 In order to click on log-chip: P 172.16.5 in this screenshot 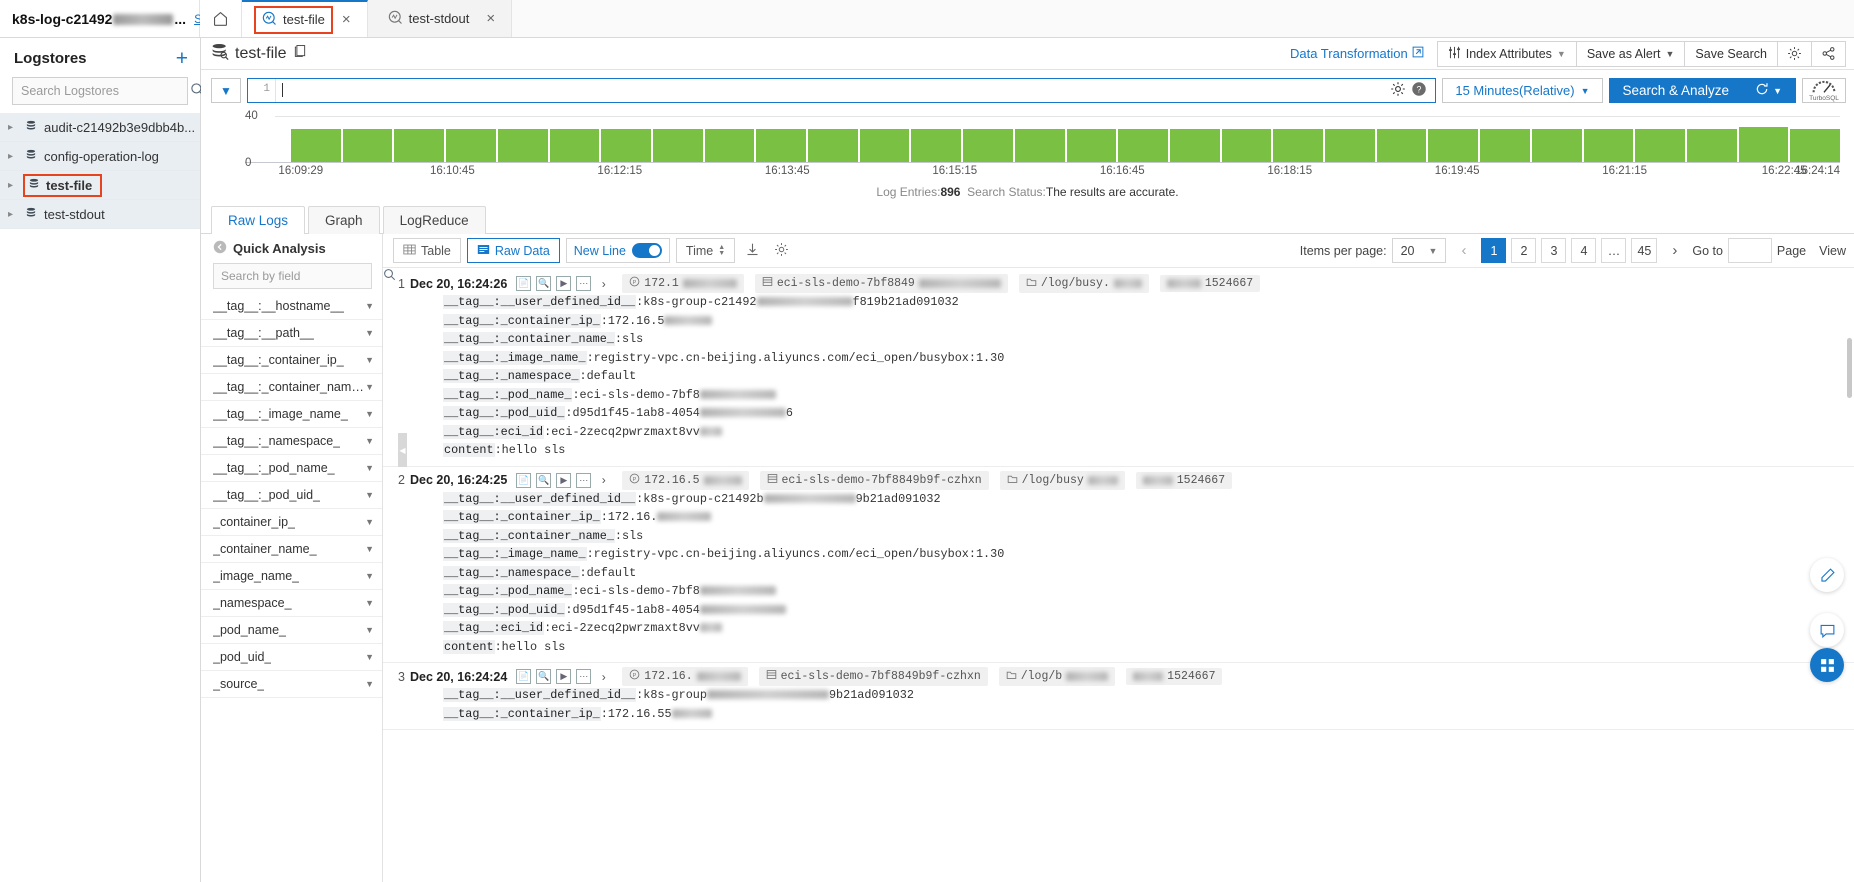, I will do `click(685, 480)`.